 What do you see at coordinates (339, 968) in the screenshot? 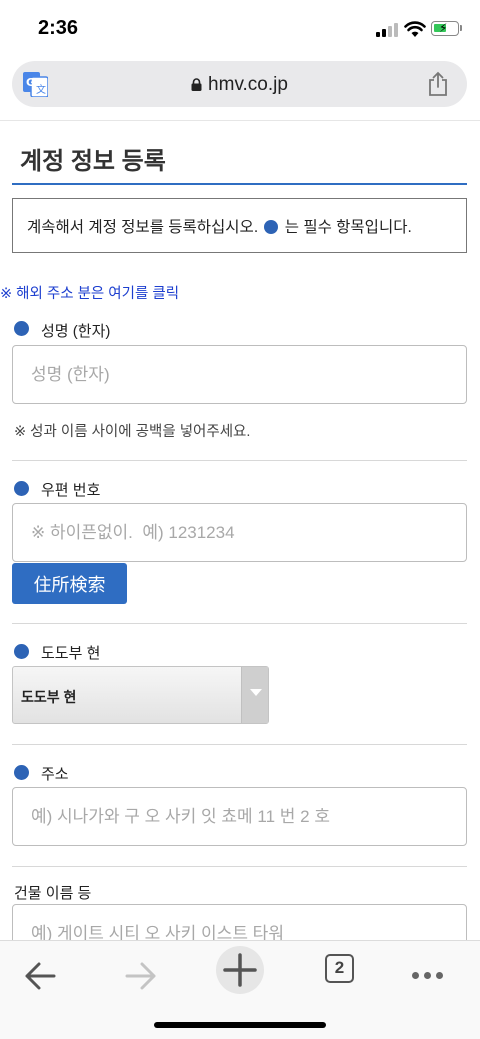
I see `tabs-button: 2` at bounding box center [339, 968].